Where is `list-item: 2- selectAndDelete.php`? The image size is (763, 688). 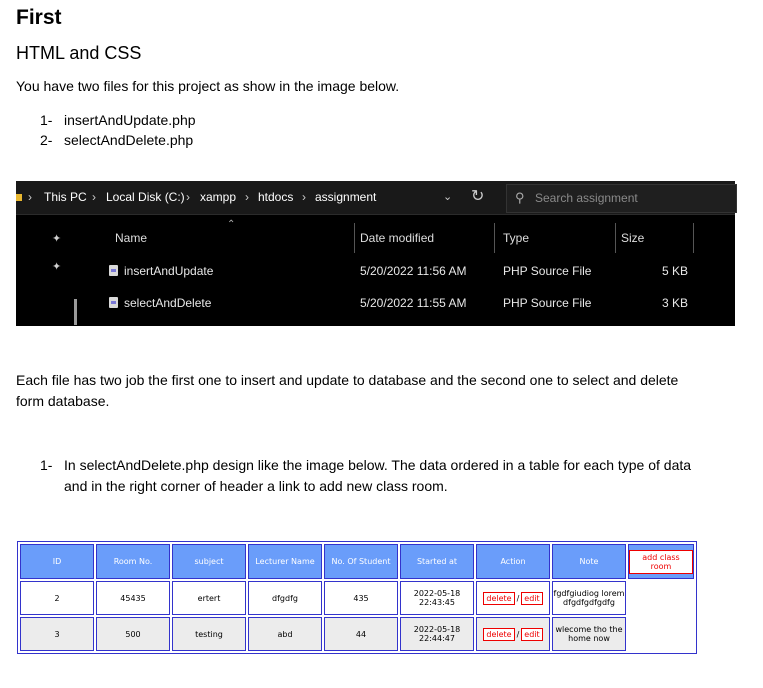 list-item: 2- selectAndDelete.php is located at coordinates (117, 140).